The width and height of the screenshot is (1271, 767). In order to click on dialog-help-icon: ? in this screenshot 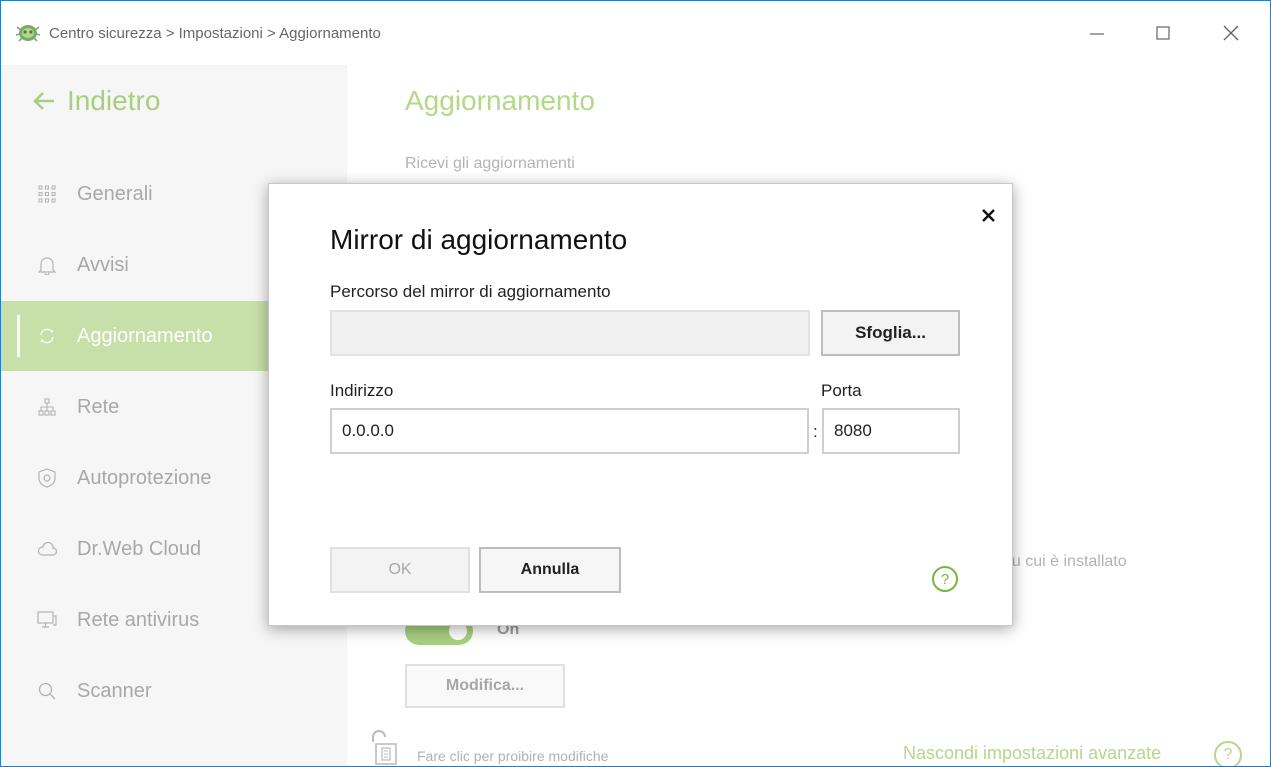, I will do `click(945, 579)`.